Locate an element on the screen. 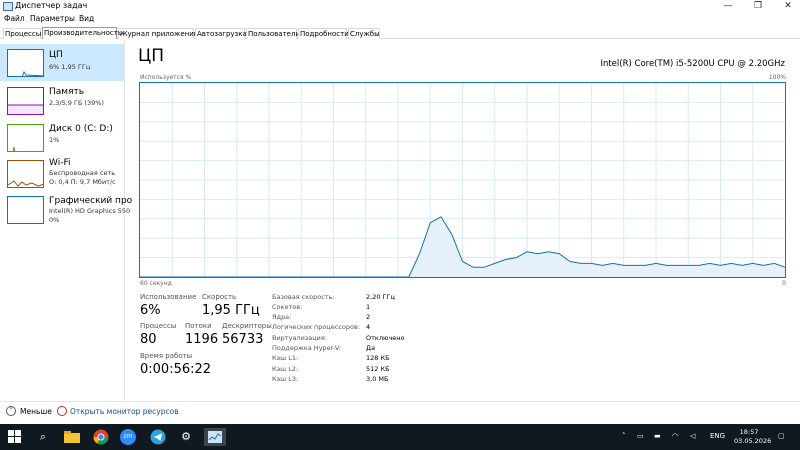 The image size is (800, 450). menu-view: Вид is located at coordinates (86, 18).